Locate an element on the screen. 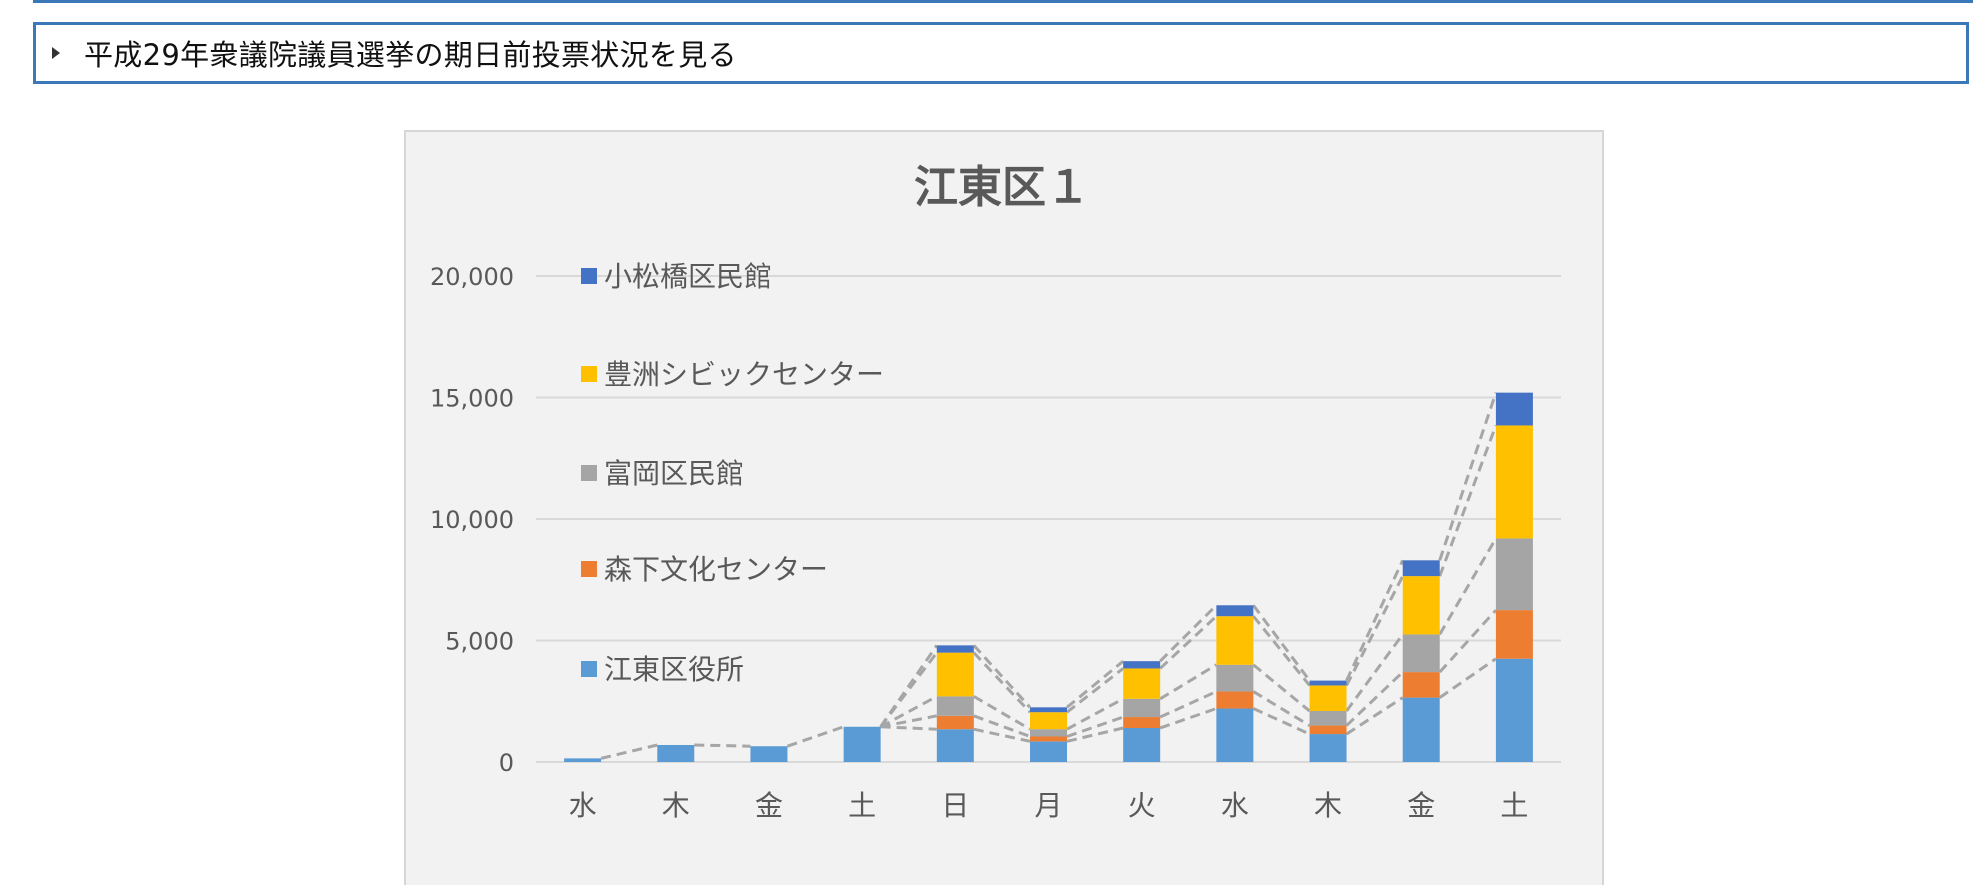 The height and width of the screenshot is (891, 1985). top-rule is located at coordinates (1003, 1).